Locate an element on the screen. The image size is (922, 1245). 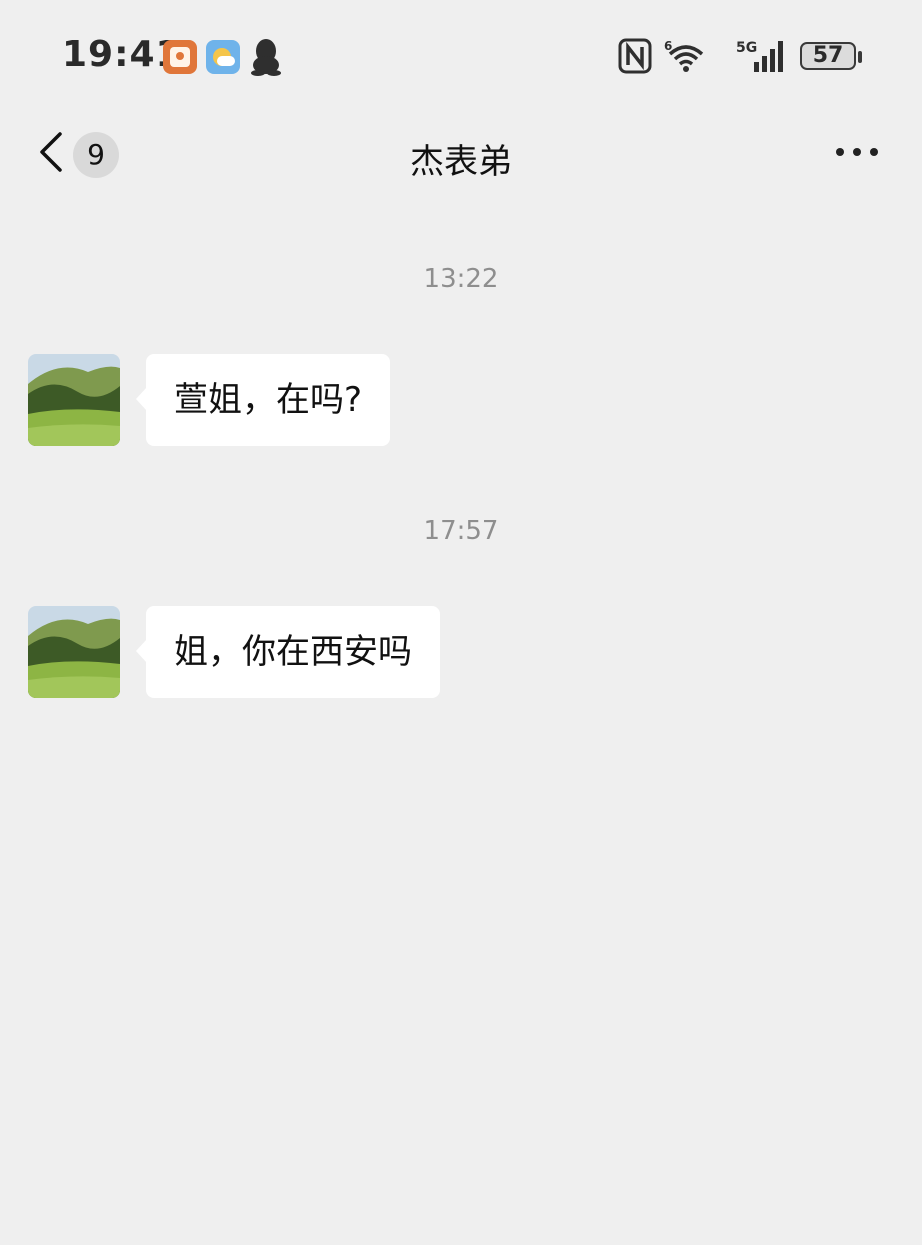
more-icon is located at coordinates (857, 153).